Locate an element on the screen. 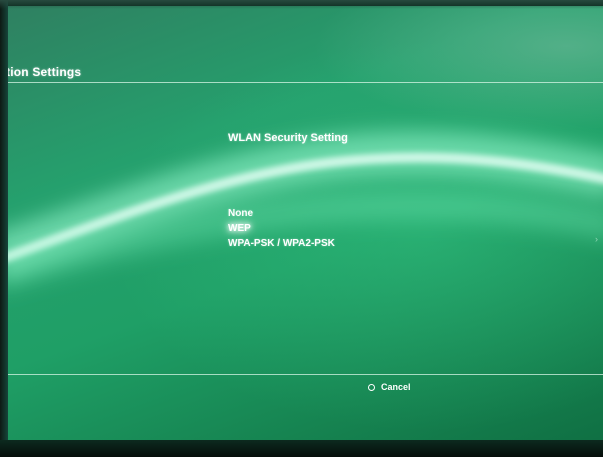  option-wep: WEP is located at coordinates (281, 228).